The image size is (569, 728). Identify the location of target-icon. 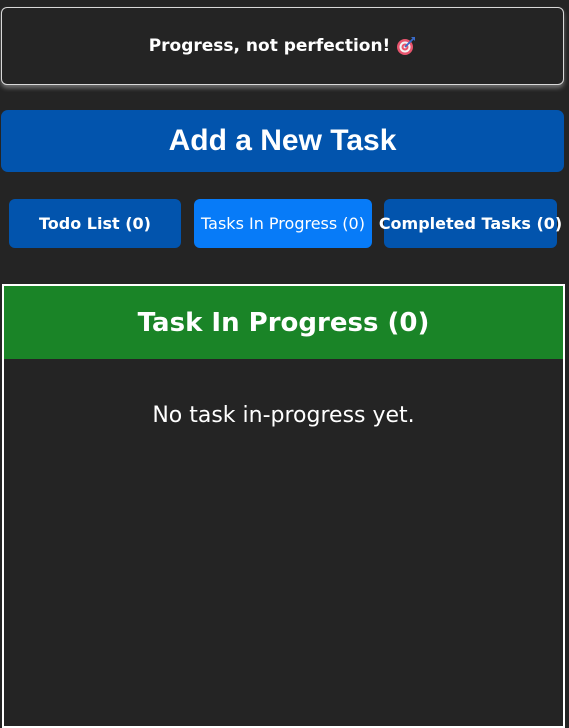
(406, 46).